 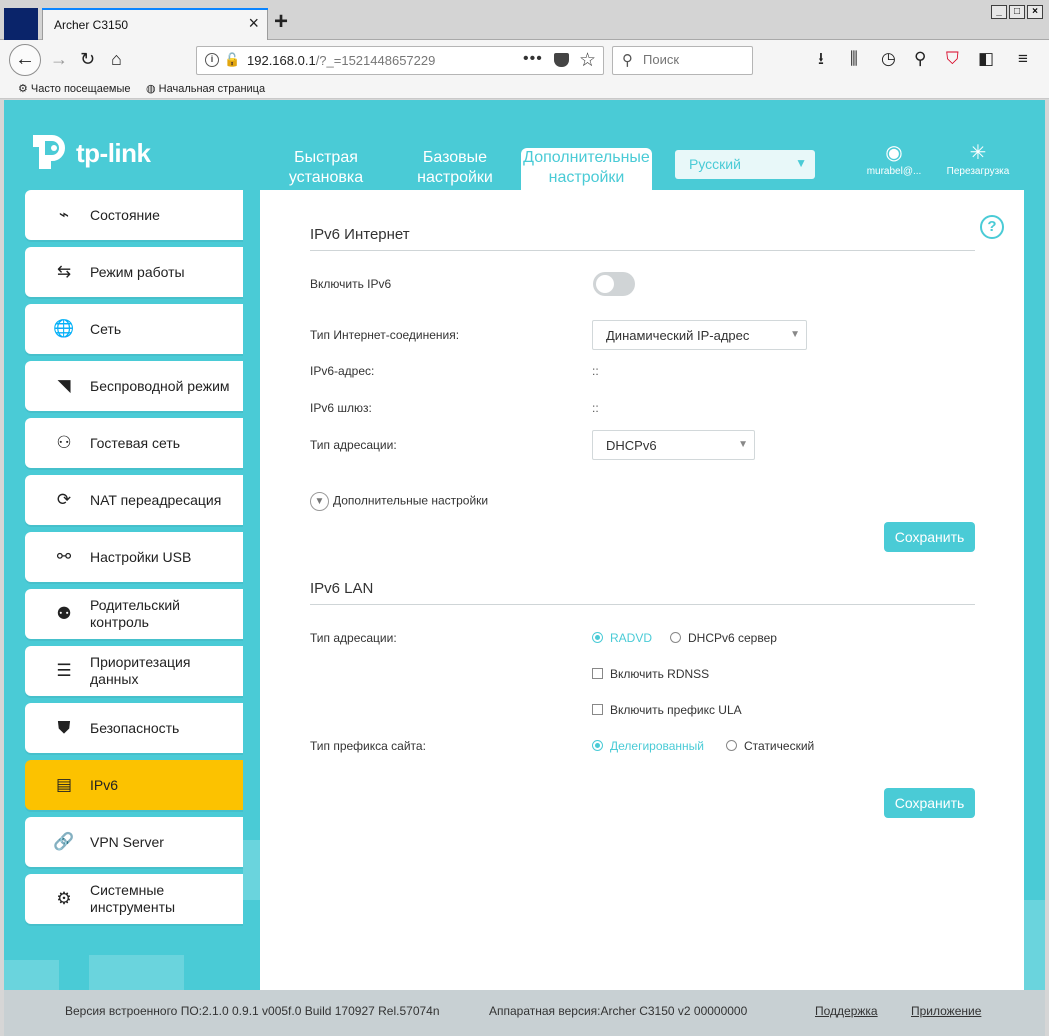 I want to click on menu-icon: ≡, so click(x=1023, y=59).